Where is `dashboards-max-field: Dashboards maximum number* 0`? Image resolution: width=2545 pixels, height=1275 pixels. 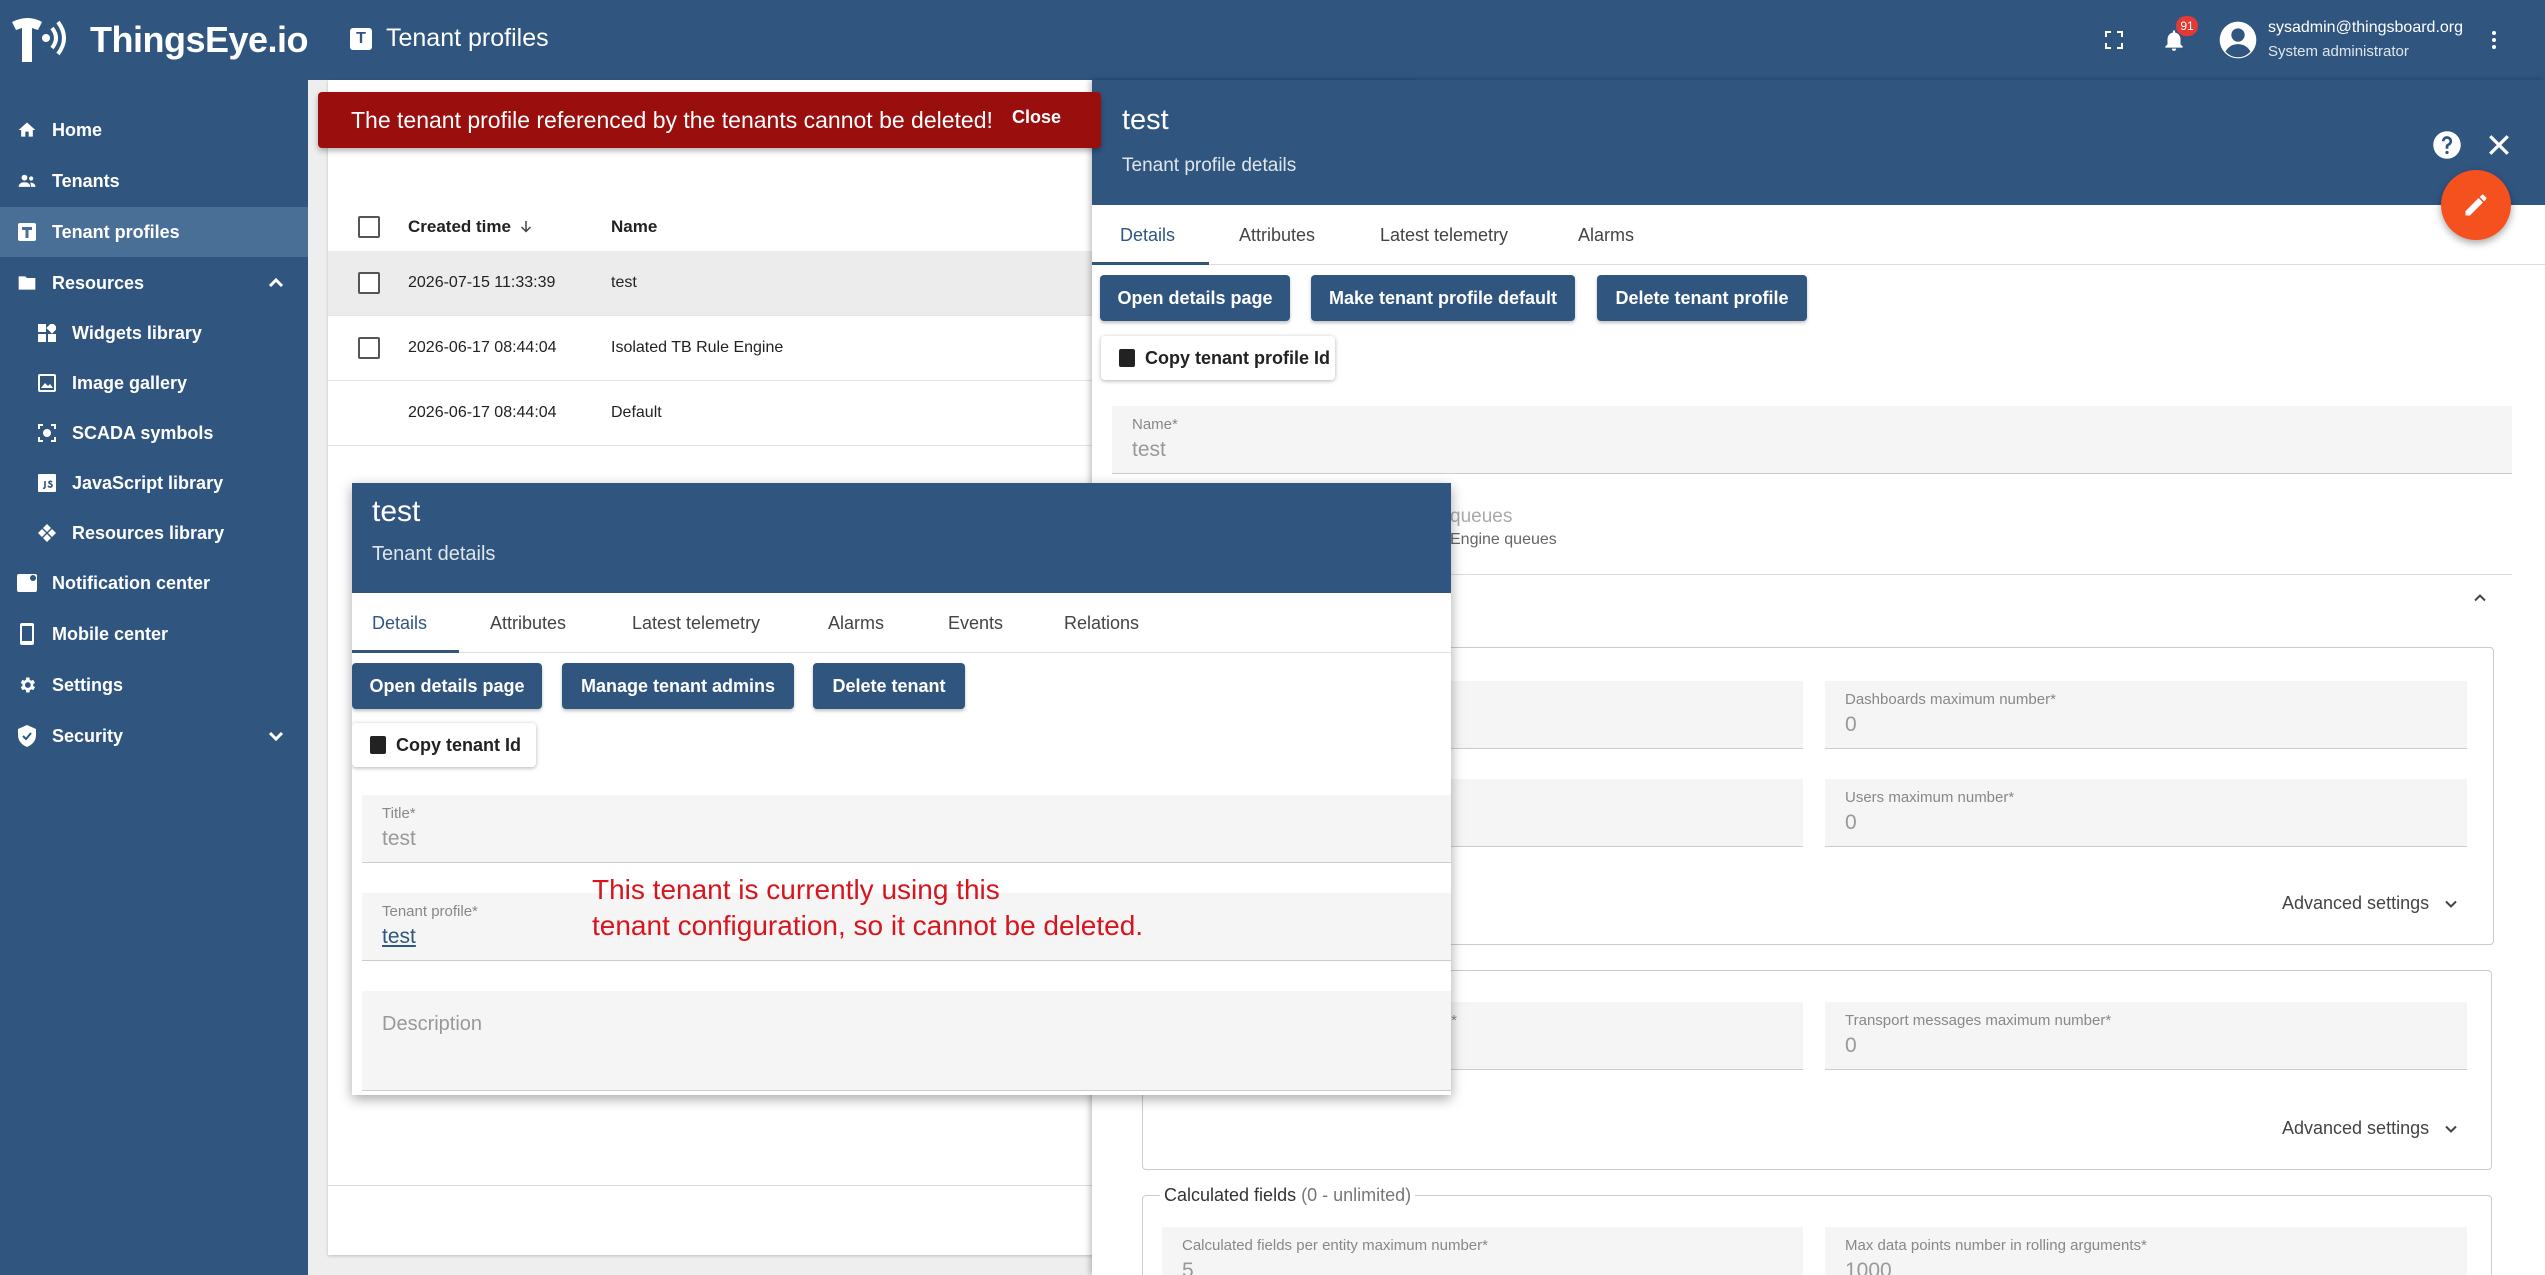 dashboards-max-field: Dashboards maximum number* 0 is located at coordinates (2146, 715).